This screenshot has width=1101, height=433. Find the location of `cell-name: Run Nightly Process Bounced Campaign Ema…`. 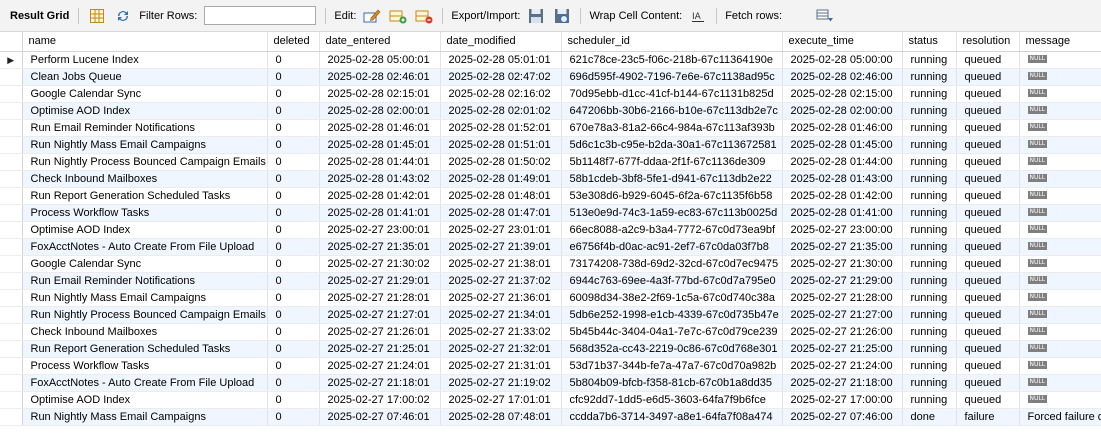

cell-name: Run Nightly Process Bounced Campaign Ema… is located at coordinates (145, 315).